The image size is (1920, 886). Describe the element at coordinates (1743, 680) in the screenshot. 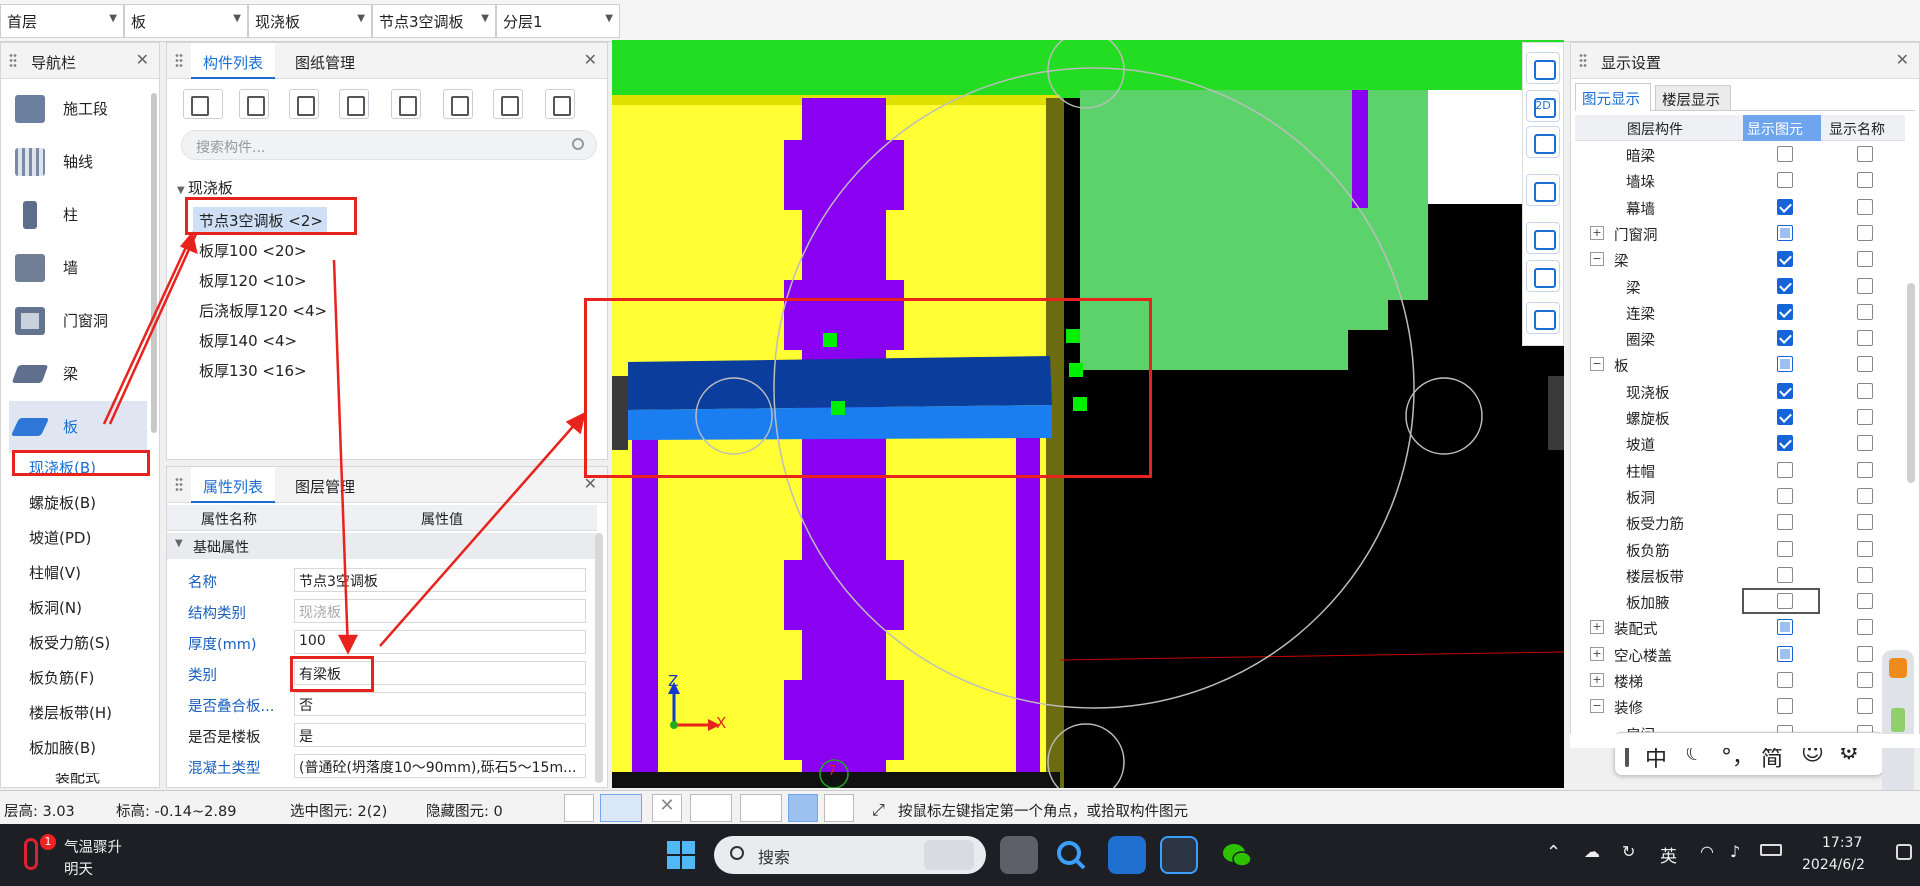

I see `display-row: + 楼梯` at that location.